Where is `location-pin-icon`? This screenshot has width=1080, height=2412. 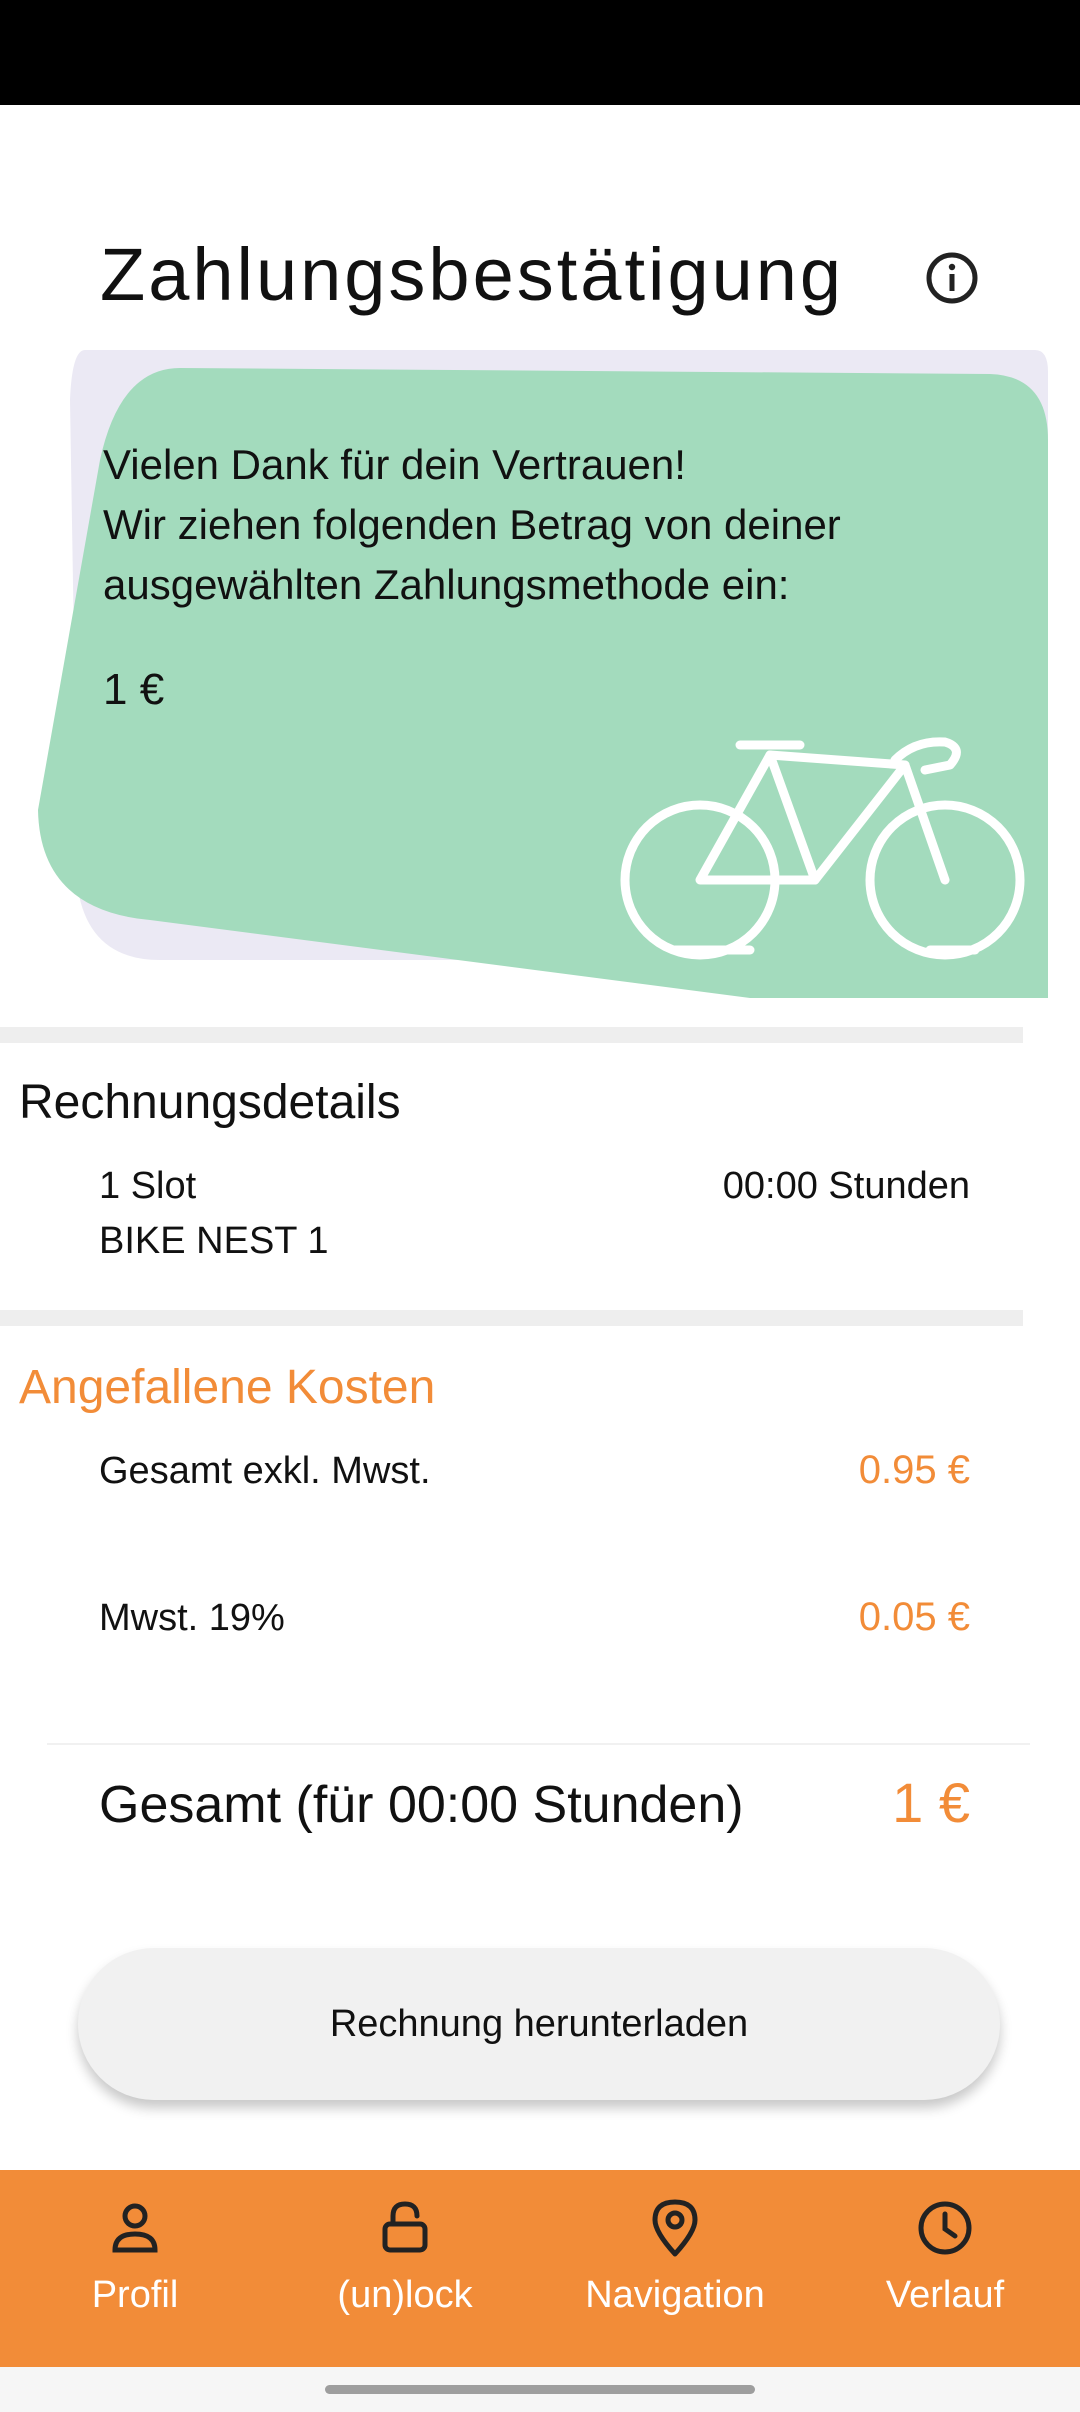
location-pin-icon is located at coordinates (675, 2228).